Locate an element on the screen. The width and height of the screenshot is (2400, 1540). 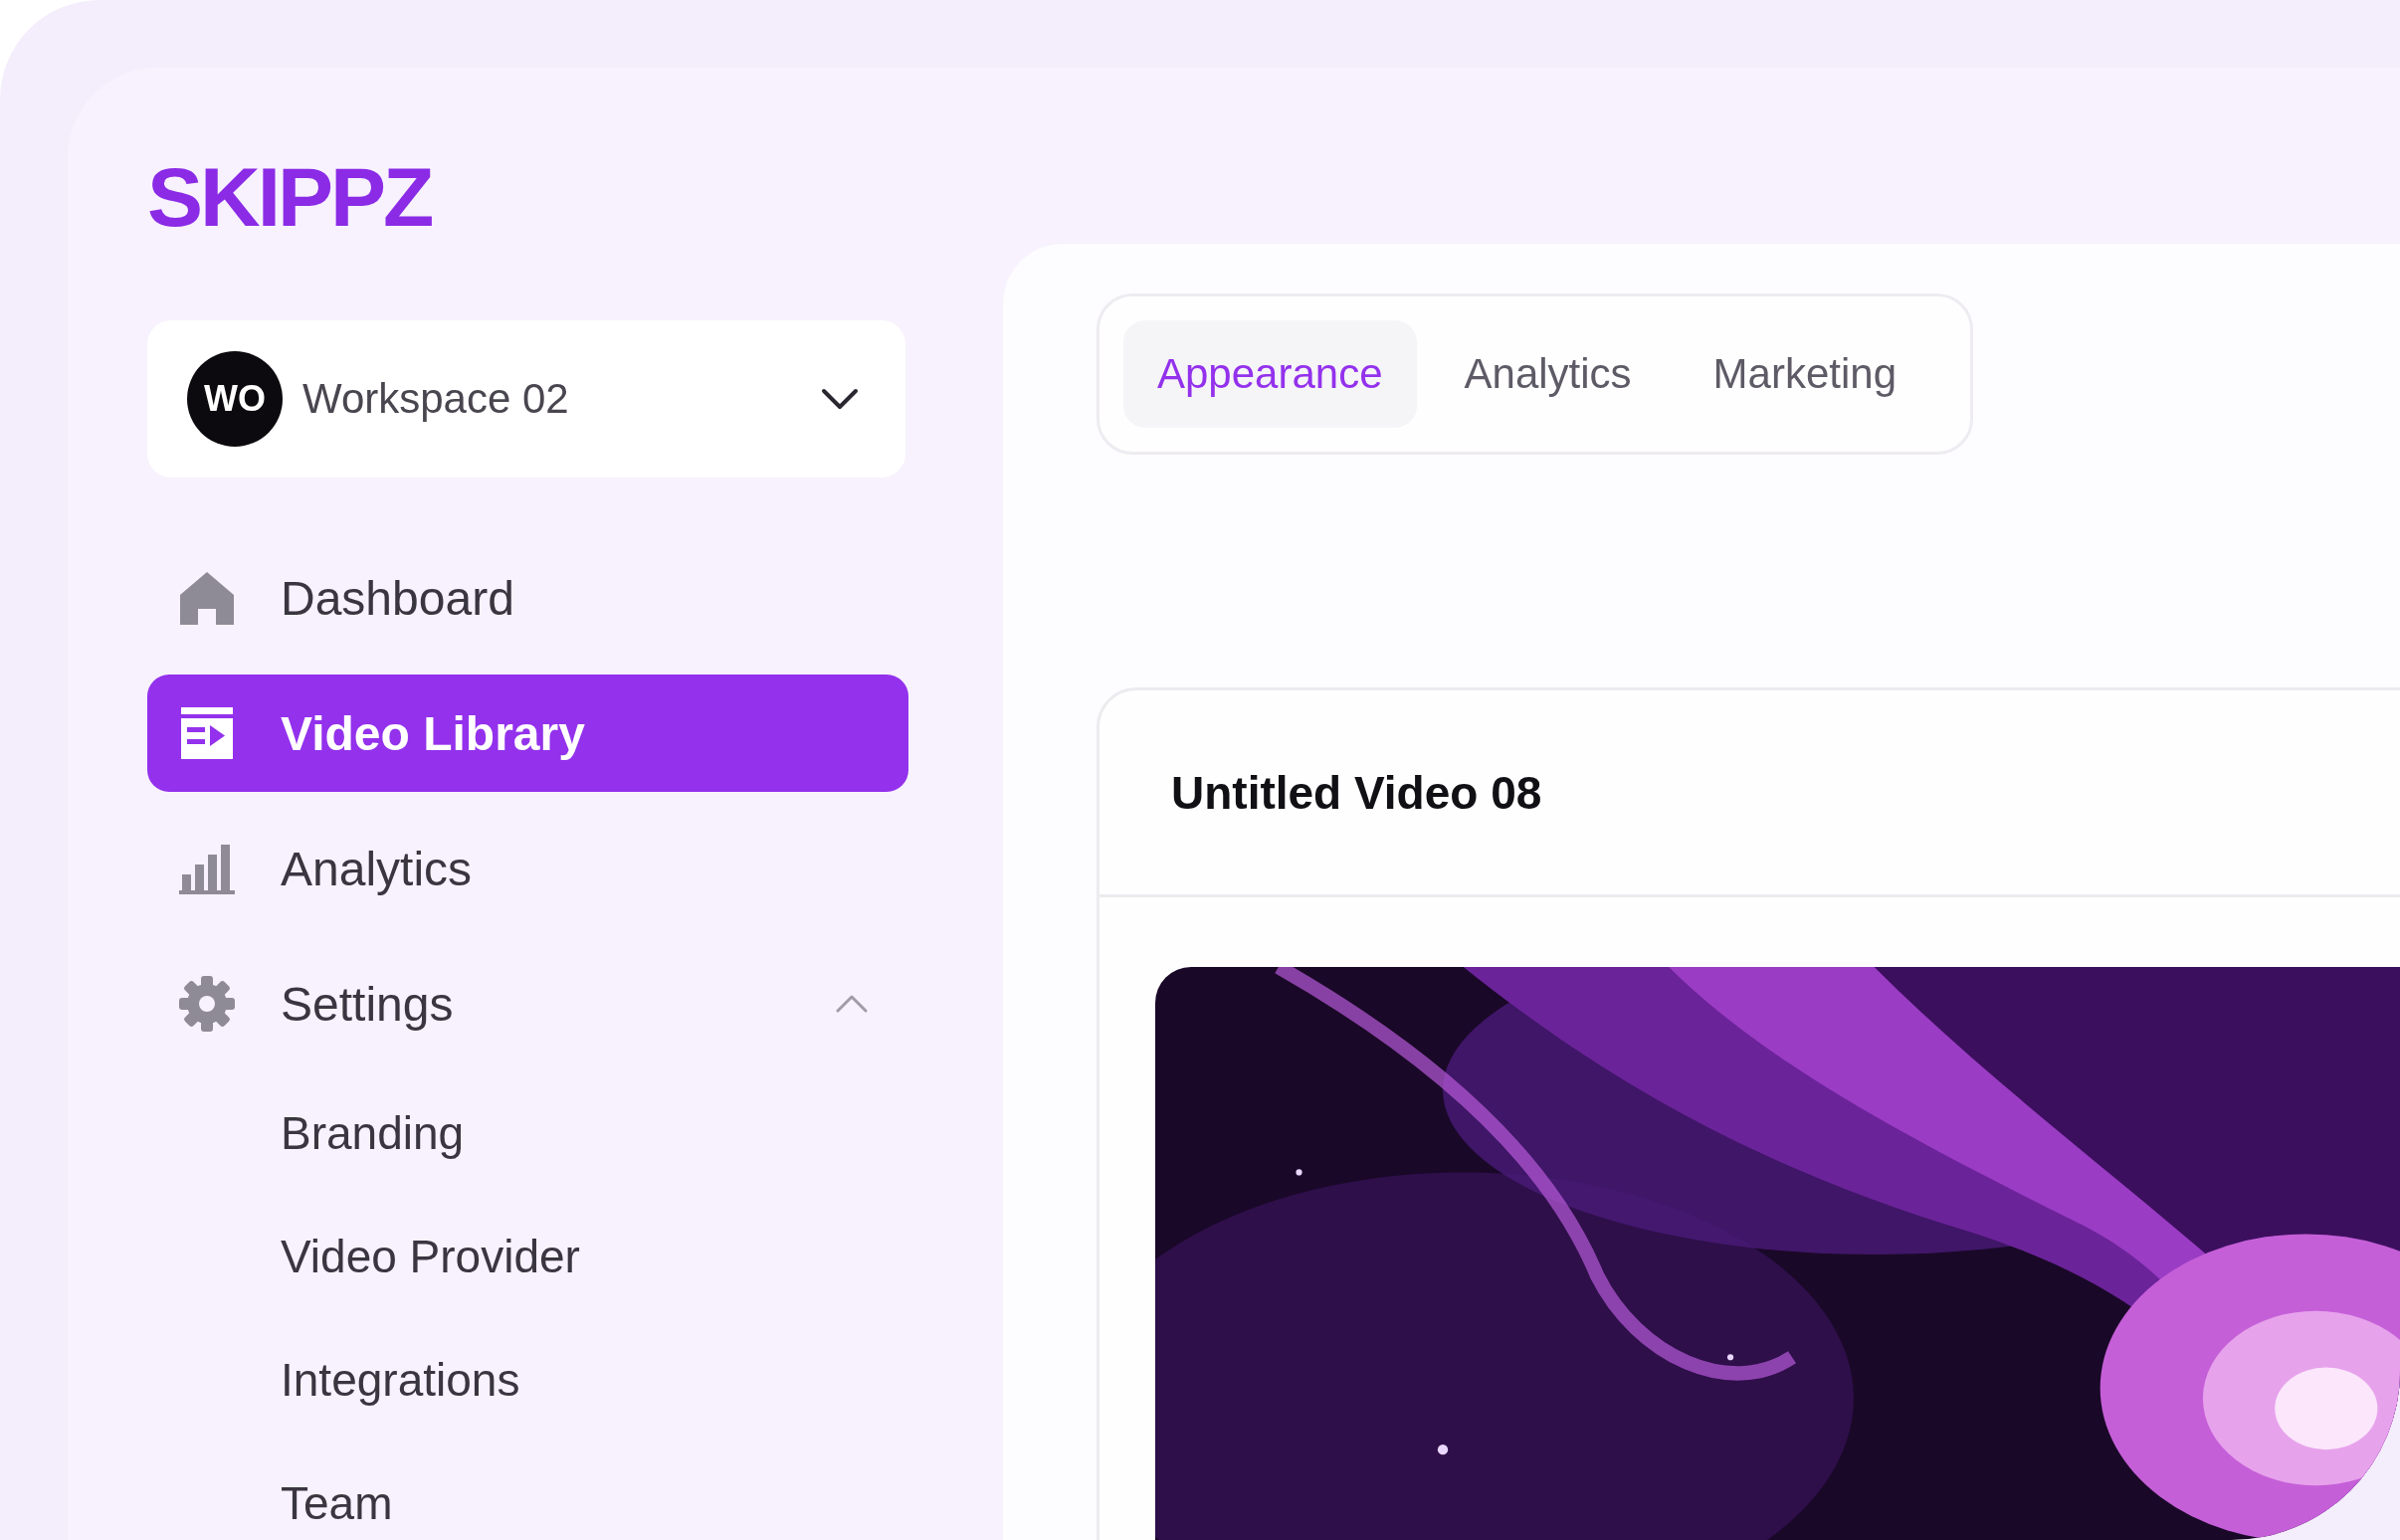
nav-subitem: Branding is located at coordinates (527, 1133).